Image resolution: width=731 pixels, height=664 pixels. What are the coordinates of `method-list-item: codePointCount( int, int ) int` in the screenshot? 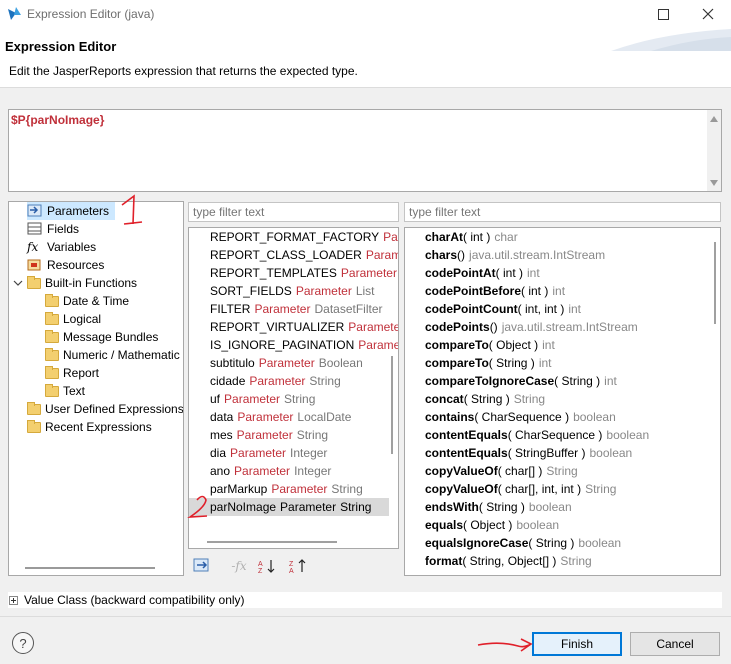 It's located at (493, 309).